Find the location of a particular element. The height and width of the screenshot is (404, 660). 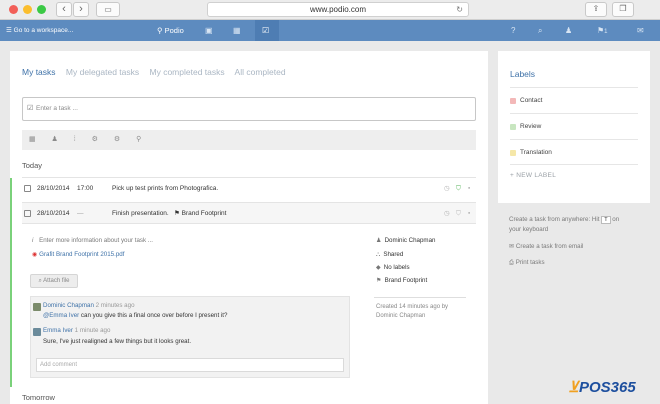

attach-file-button: ⌕ Attach file is located at coordinates (54, 281).